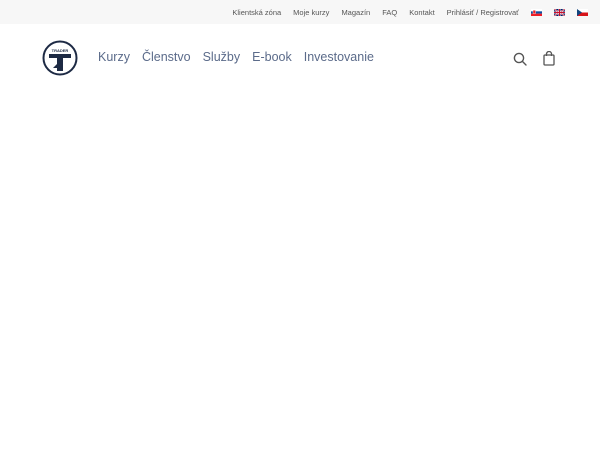 The width and height of the screenshot is (600, 450). What do you see at coordinates (256, 12) in the screenshot?
I see `link-client-zone: Klientská zóna` at bounding box center [256, 12].